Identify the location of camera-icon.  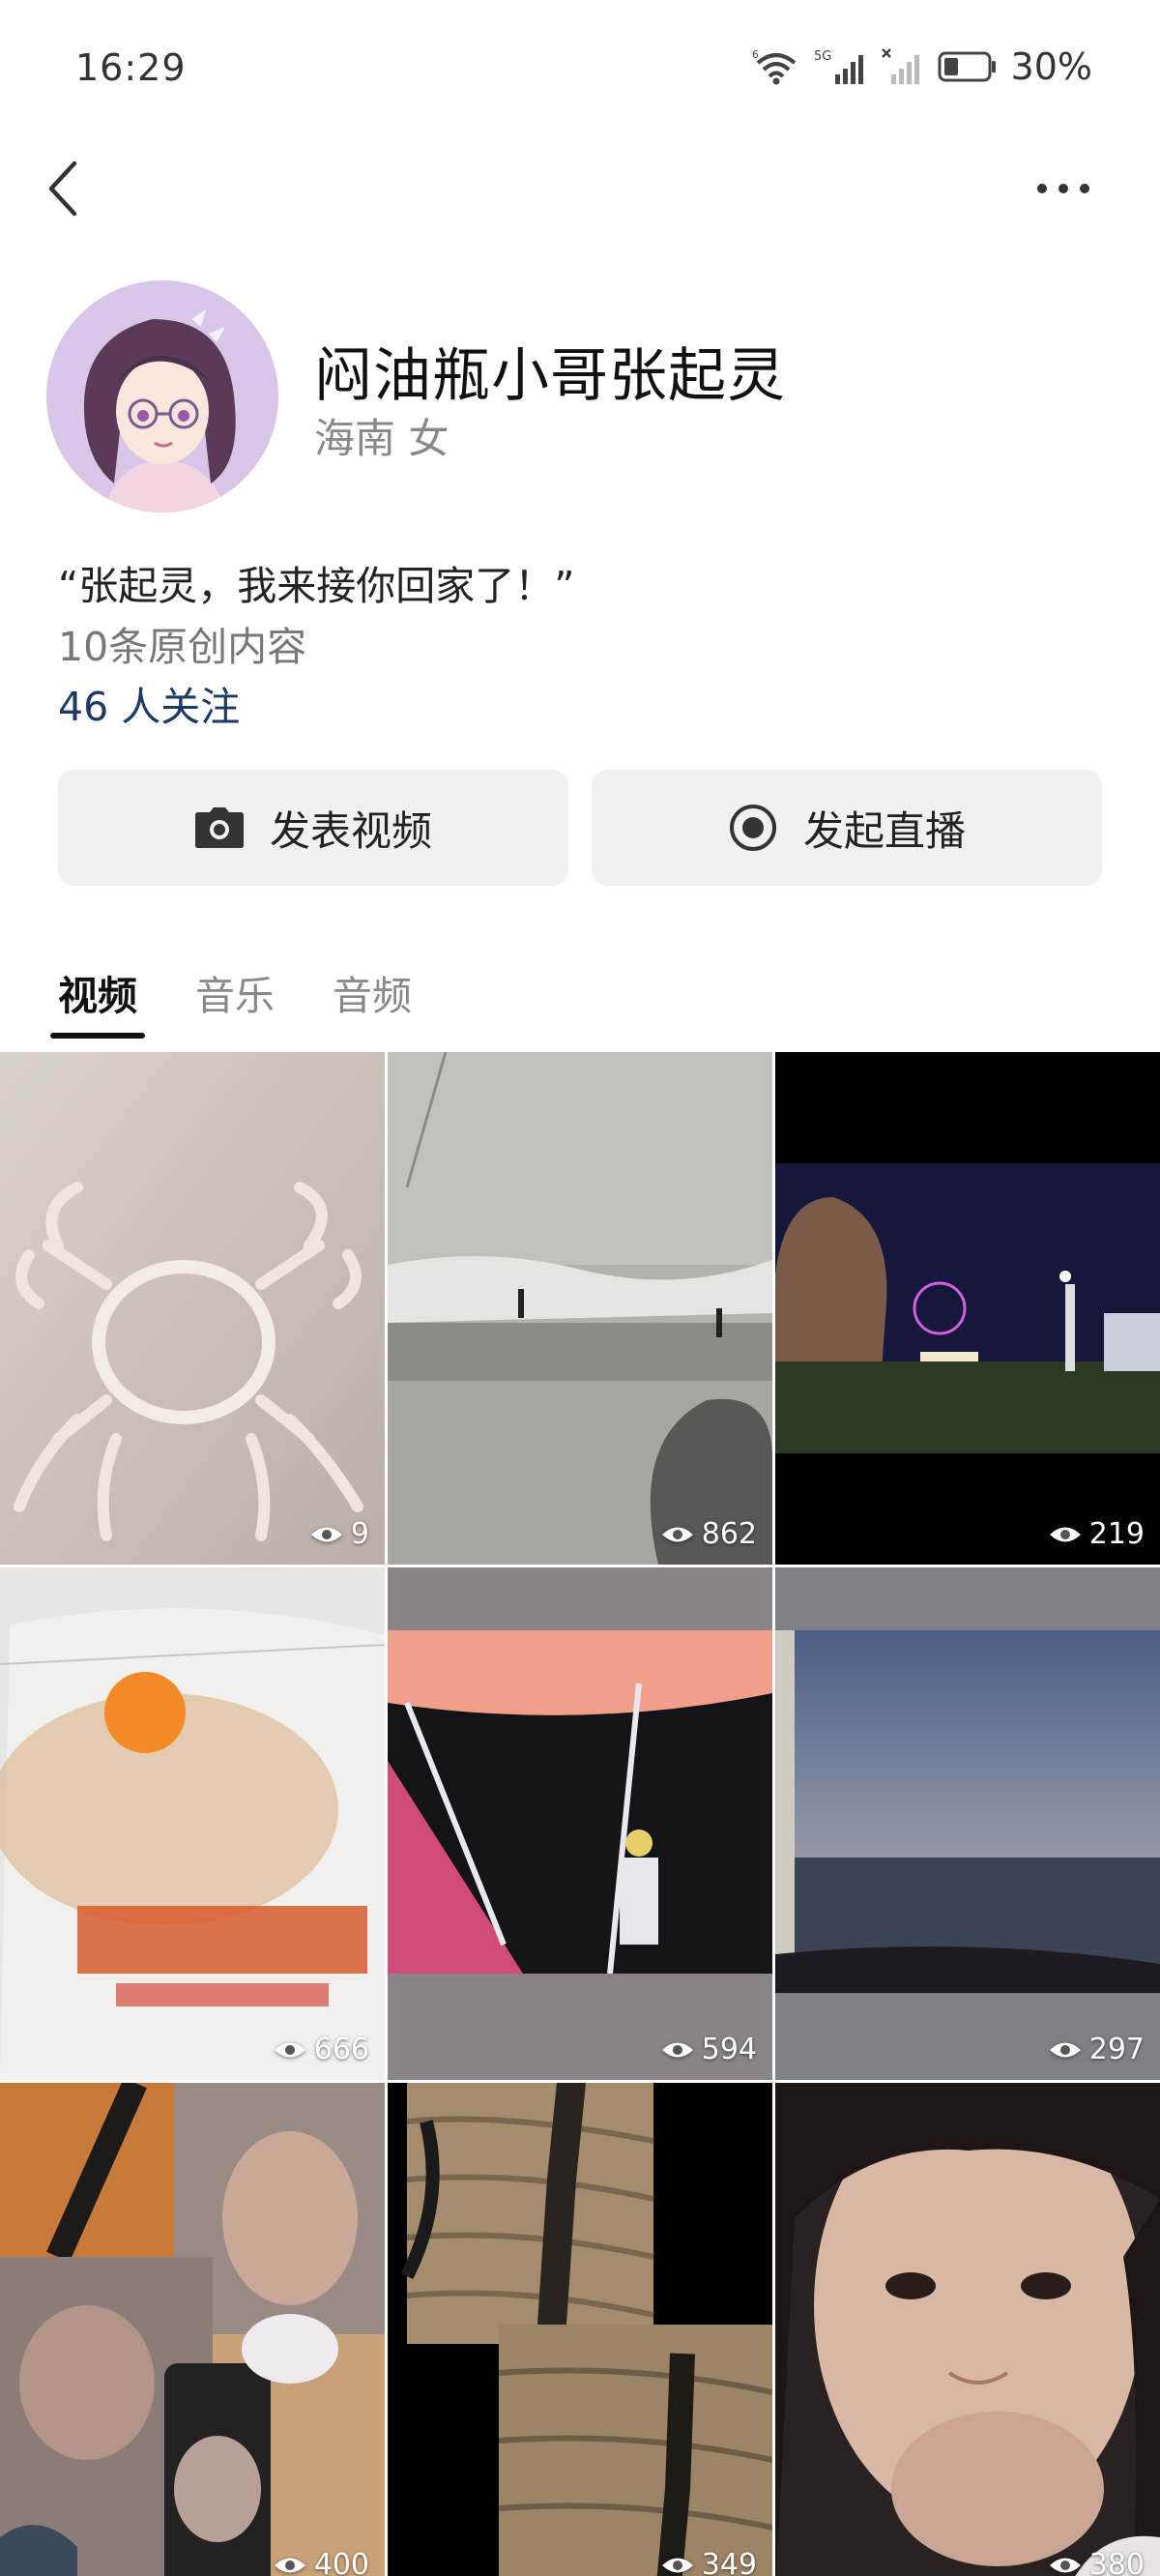
(219, 827).